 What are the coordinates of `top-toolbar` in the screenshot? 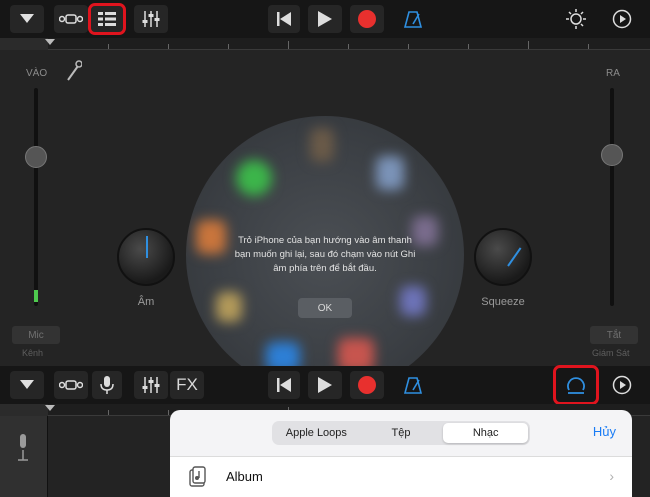 It's located at (325, 19).